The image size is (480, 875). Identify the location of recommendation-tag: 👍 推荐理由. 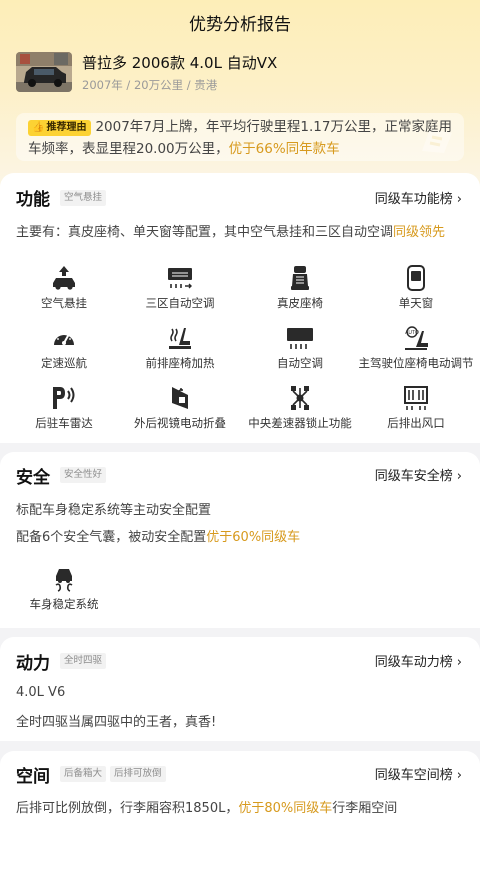
(60, 128).